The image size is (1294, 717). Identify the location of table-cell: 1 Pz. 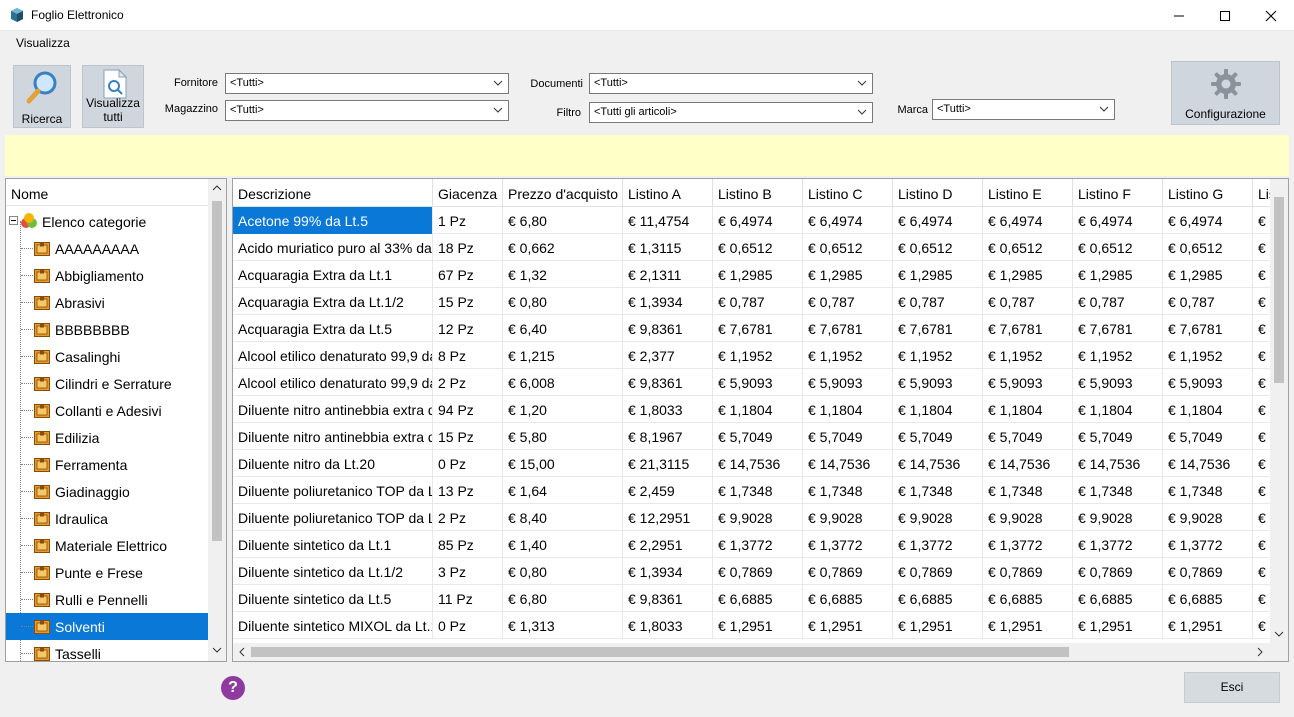
(468, 220).